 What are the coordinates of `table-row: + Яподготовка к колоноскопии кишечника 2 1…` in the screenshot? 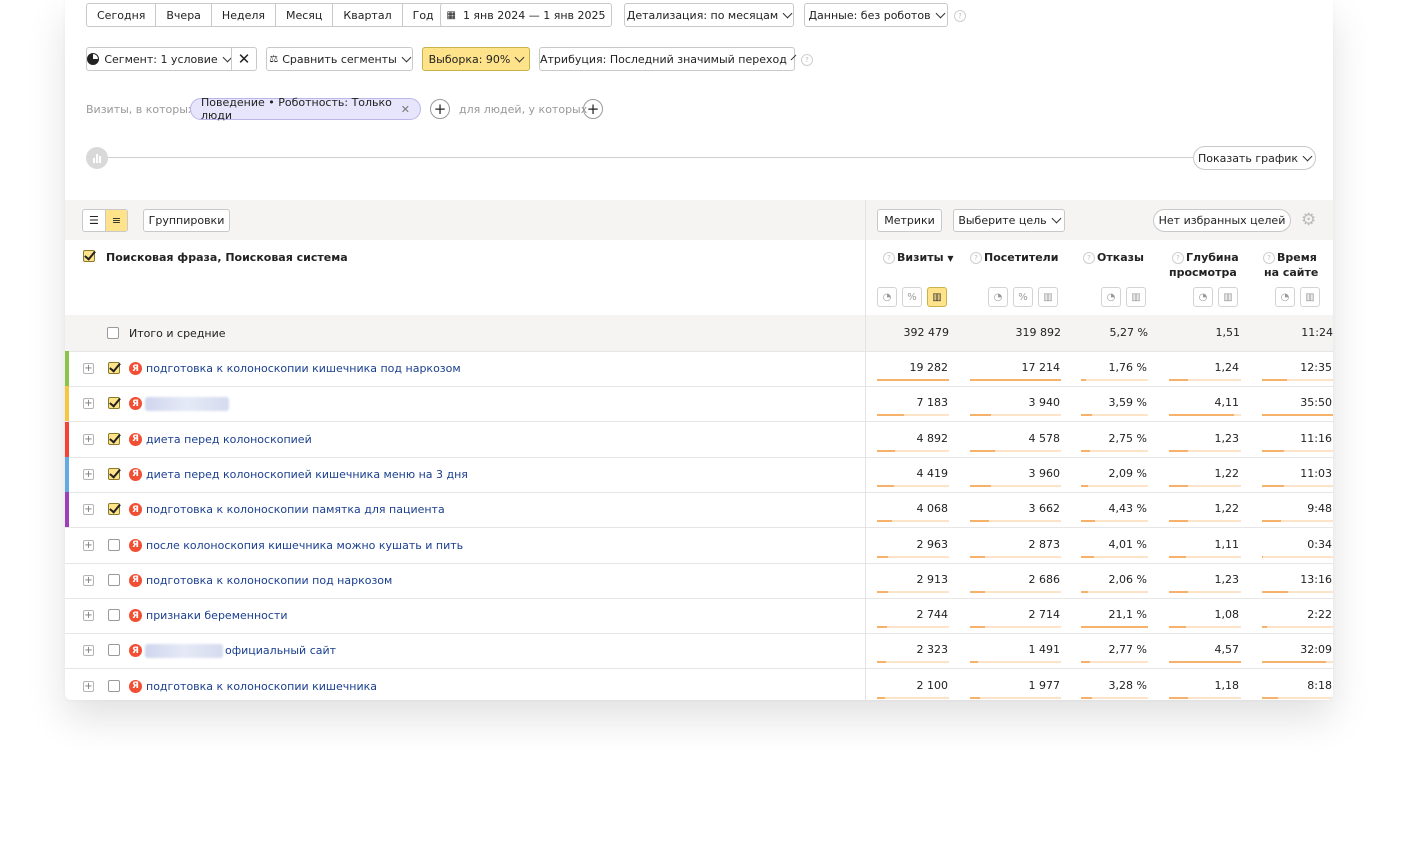 It's located at (699, 684).